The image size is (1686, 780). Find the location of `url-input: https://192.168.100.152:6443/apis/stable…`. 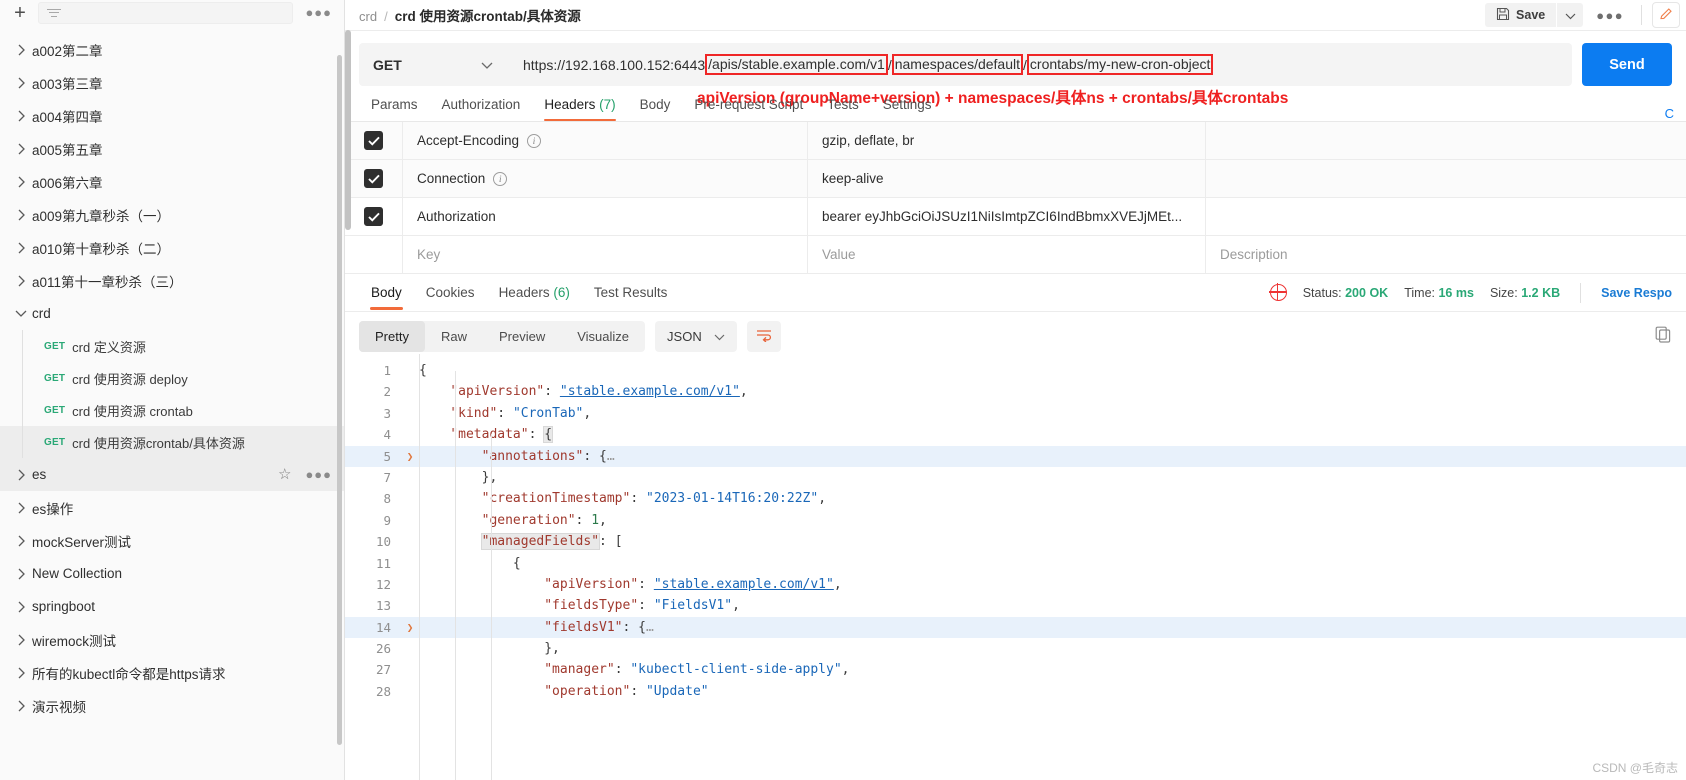

url-input: https://192.168.100.152:6443/apis/stable… is located at coordinates (1039, 64).